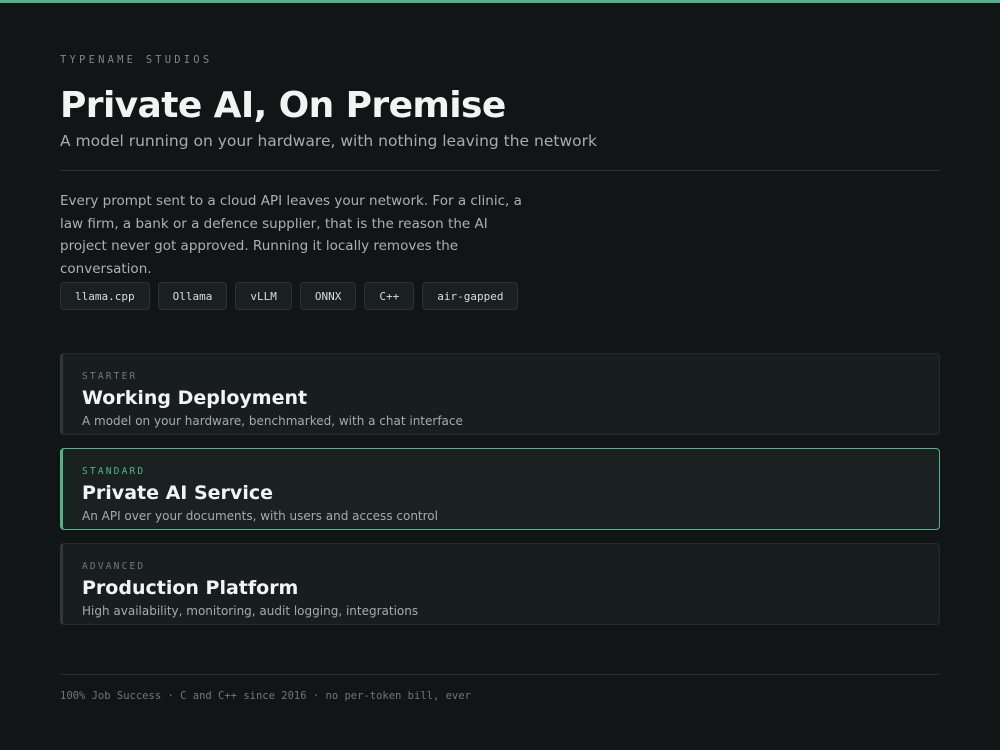 This screenshot has width=1000, height=750. I want to click on studio-name: TYPENAME STUDIOS, so click(136, 60).